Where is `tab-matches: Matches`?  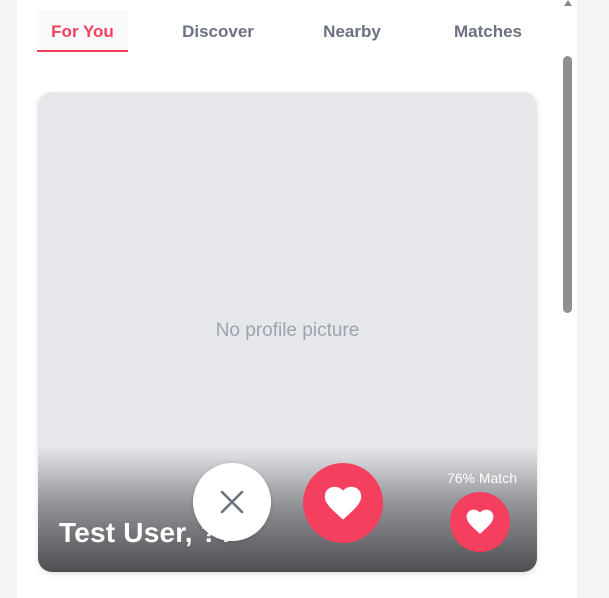 tab-matches: Matches is located at coordinates (488, 31).